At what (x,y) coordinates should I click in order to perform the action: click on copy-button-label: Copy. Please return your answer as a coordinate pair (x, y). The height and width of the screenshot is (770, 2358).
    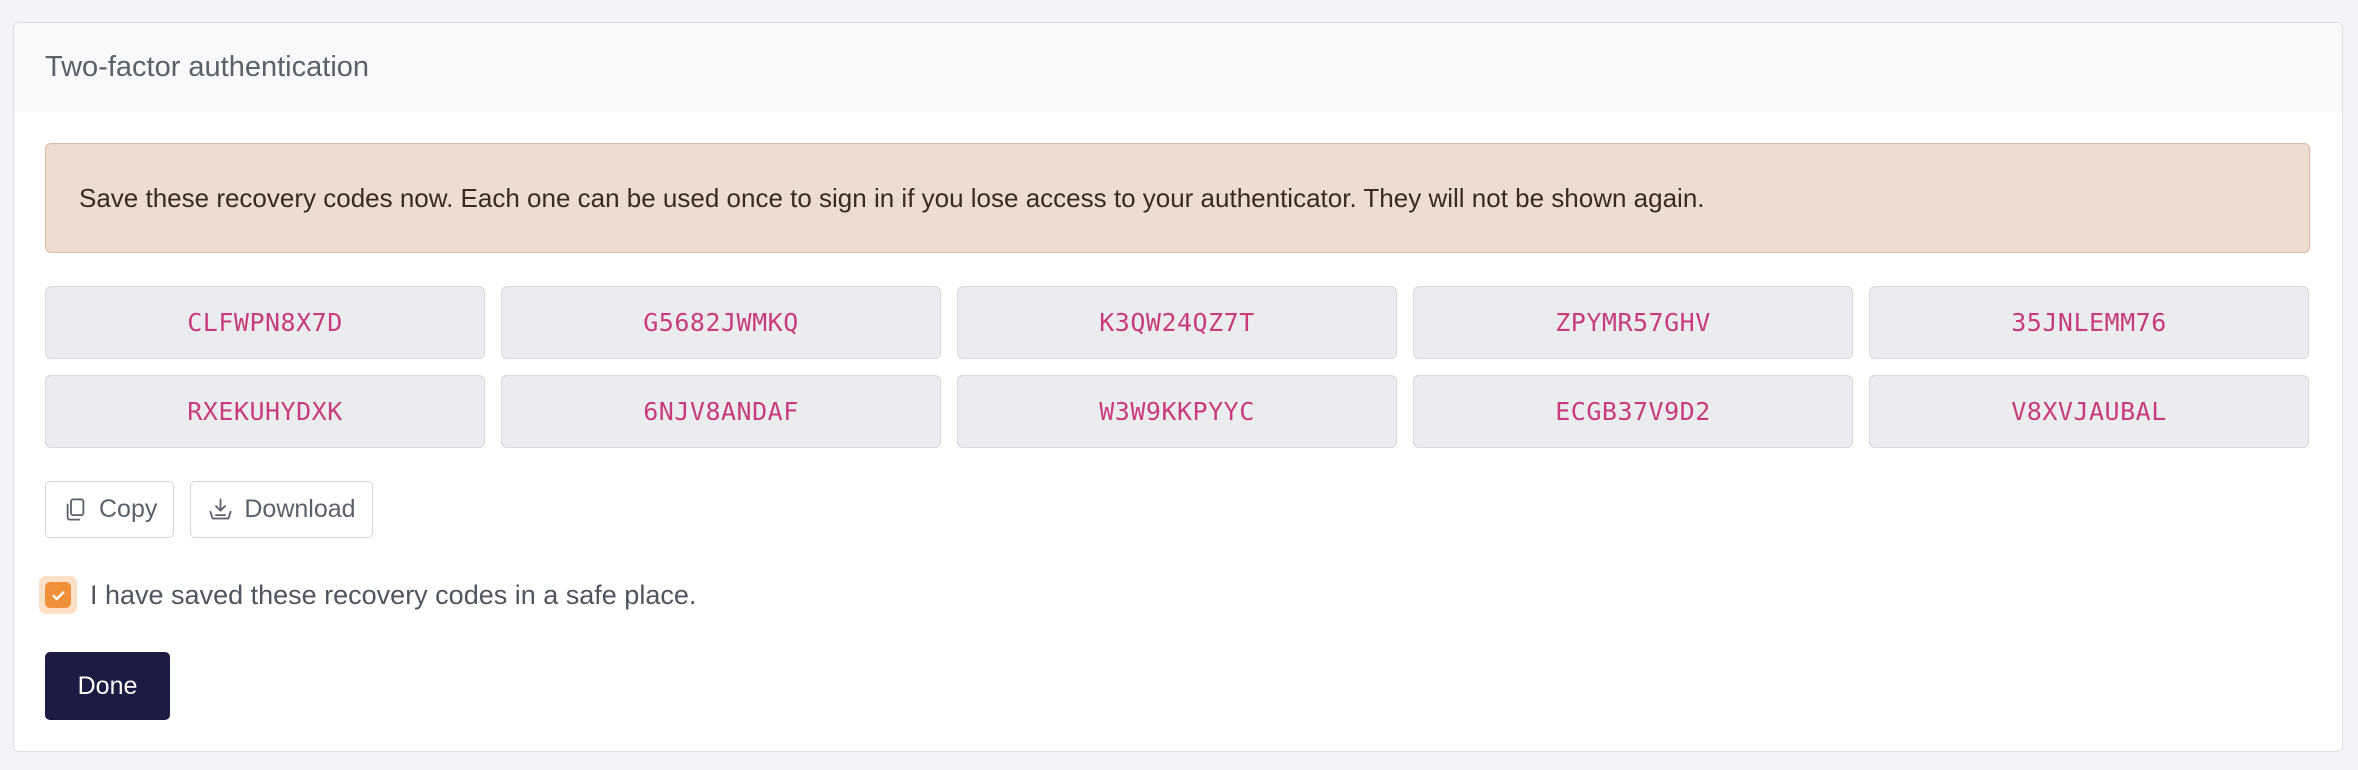
    Looking at the image, I should click on (128, 509).